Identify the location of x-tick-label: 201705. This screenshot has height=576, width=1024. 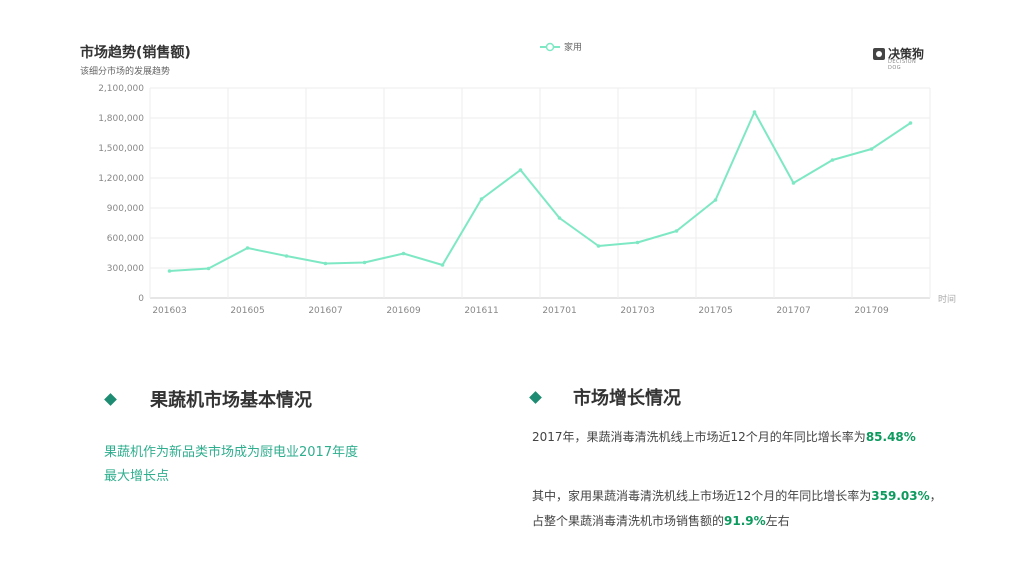
(715, 311).